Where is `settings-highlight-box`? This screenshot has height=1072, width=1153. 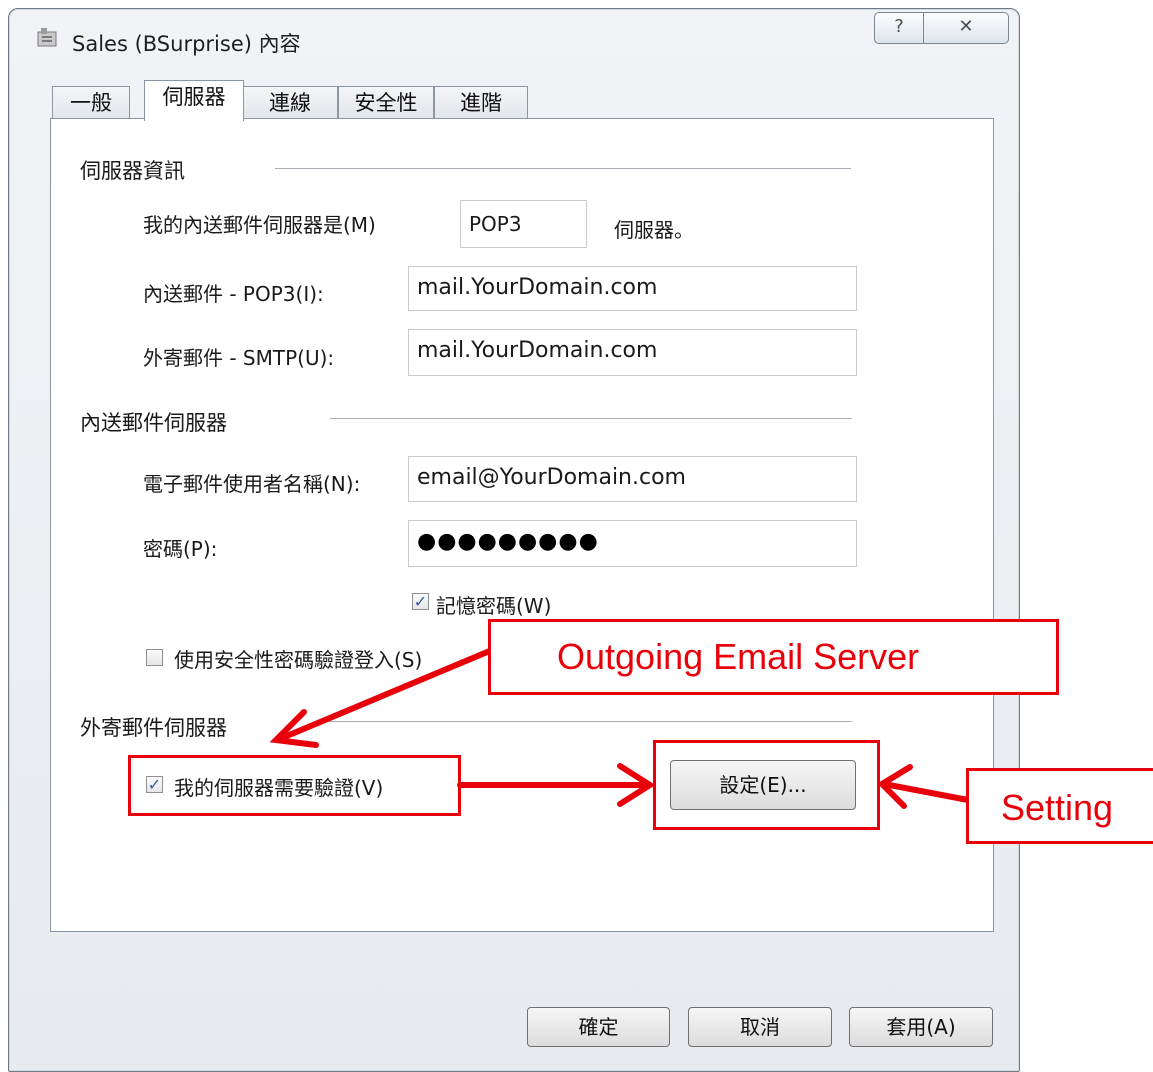 settings-highlight-box is located at coordinates (766, 785).